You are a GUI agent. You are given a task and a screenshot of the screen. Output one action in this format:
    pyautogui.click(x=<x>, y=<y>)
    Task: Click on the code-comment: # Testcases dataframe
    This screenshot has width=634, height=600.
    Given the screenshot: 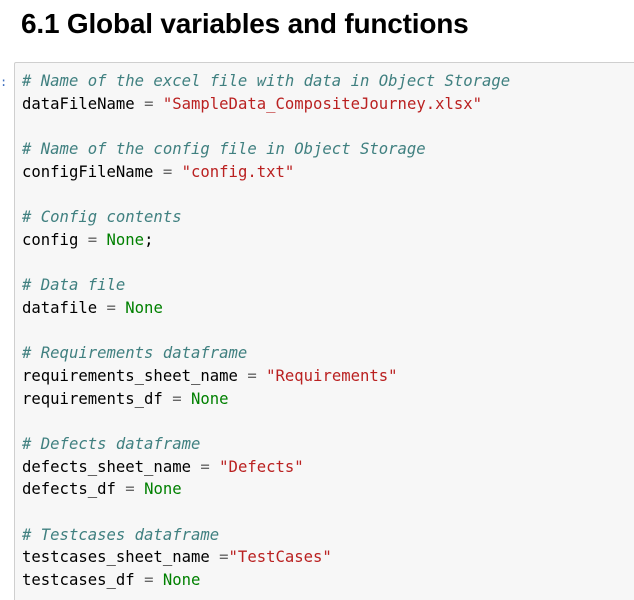 What is the action you would take?
    pyautogui.click(x=121, y=534)
    